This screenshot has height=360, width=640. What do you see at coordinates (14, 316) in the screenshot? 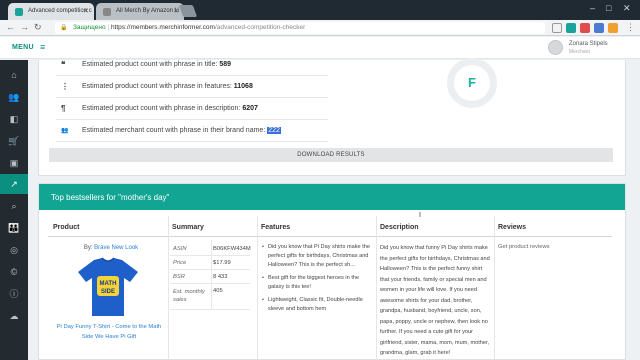
I see `cloud-icon: ☁` at bounding box center [14, 316].